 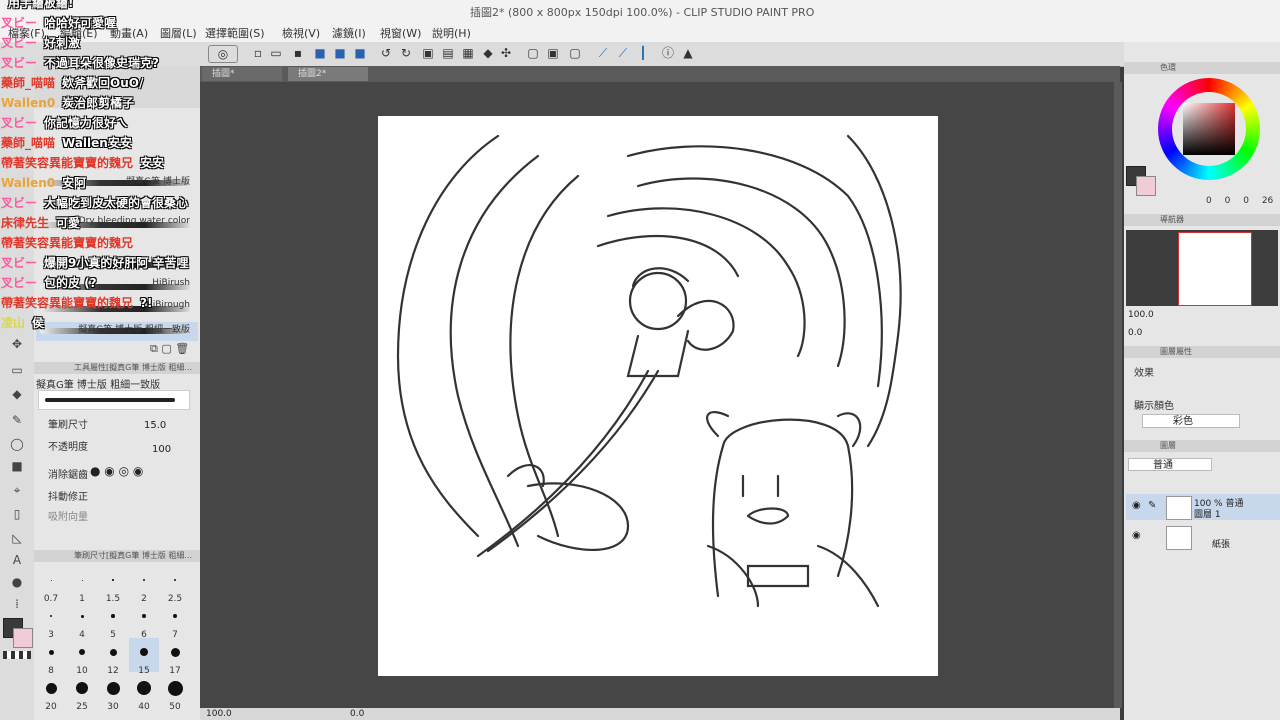 What do you see at coordinates (258, 53) in the screenshot?
I see `new-file-icon: ▫` at bounding box center [258, 53].